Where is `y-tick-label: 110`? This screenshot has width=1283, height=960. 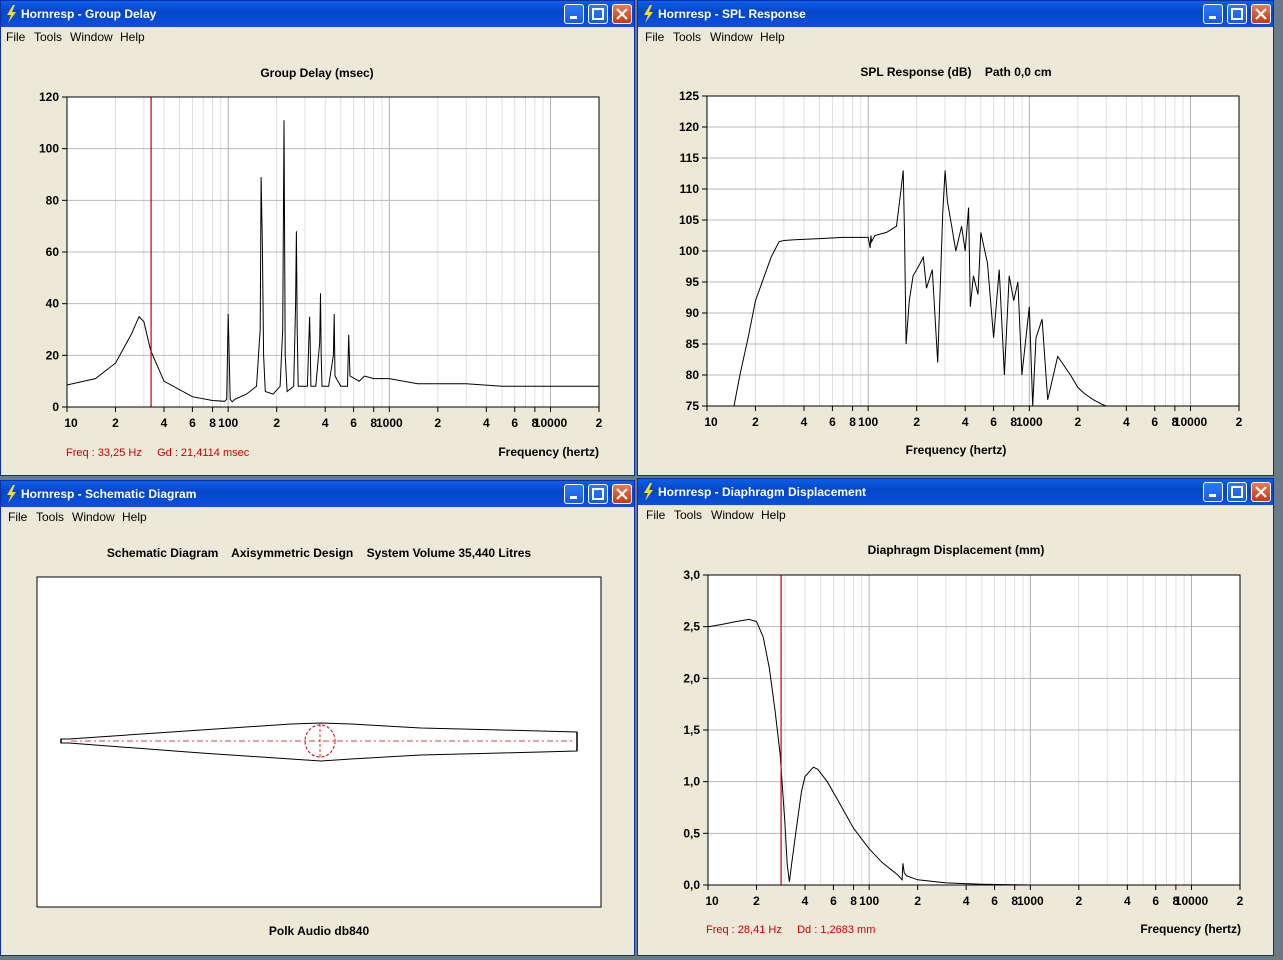
y-tick-label: 110 is located at coordinates (690, 189).